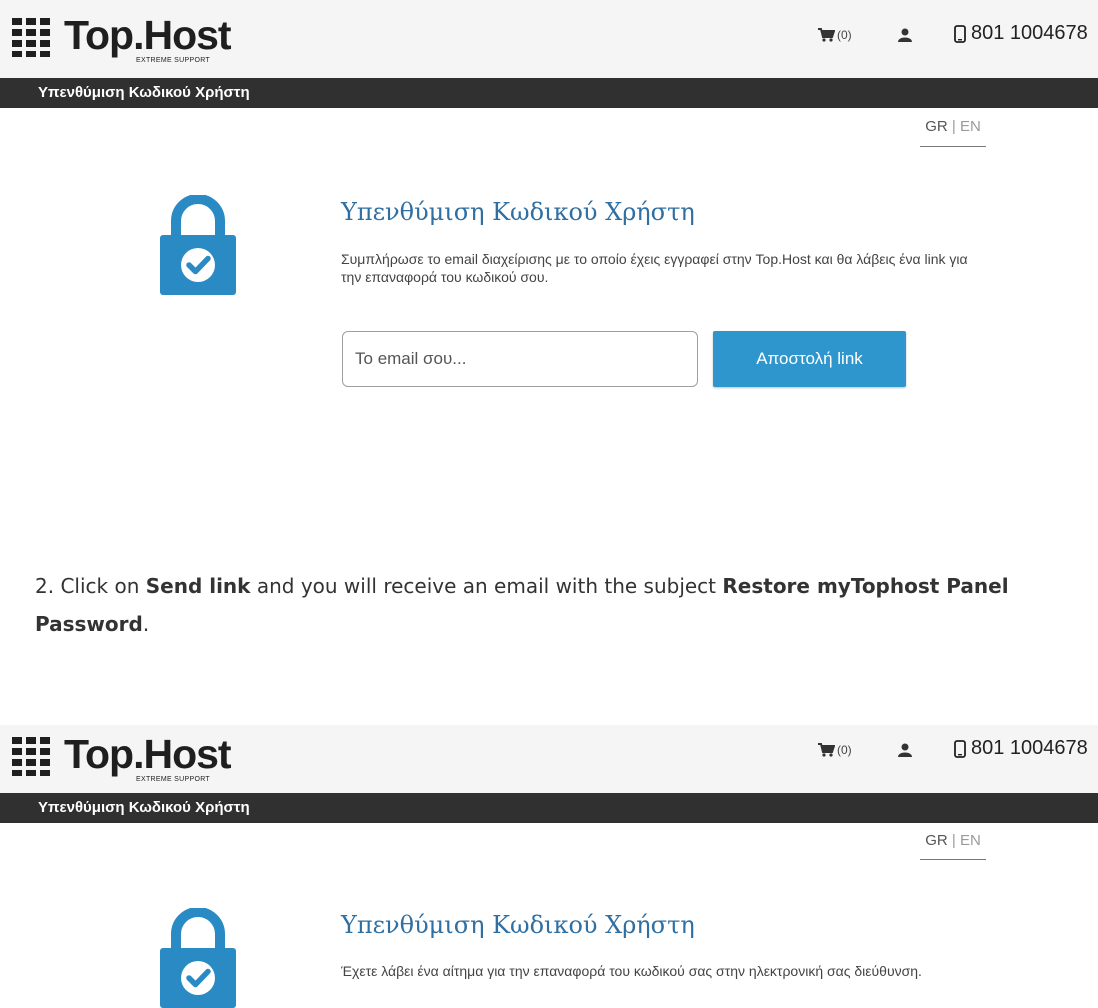 This screenshot has width=1098, height=1008. I want to click on email-input, so click(520, 359).